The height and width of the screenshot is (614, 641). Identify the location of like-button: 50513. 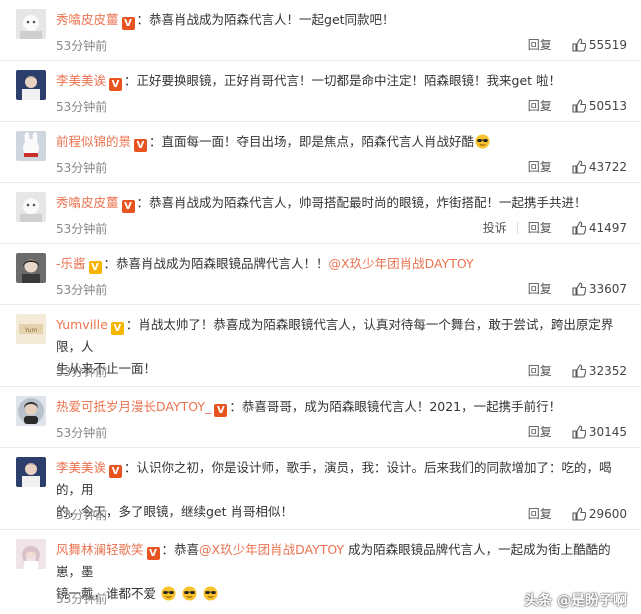
(594, 106).